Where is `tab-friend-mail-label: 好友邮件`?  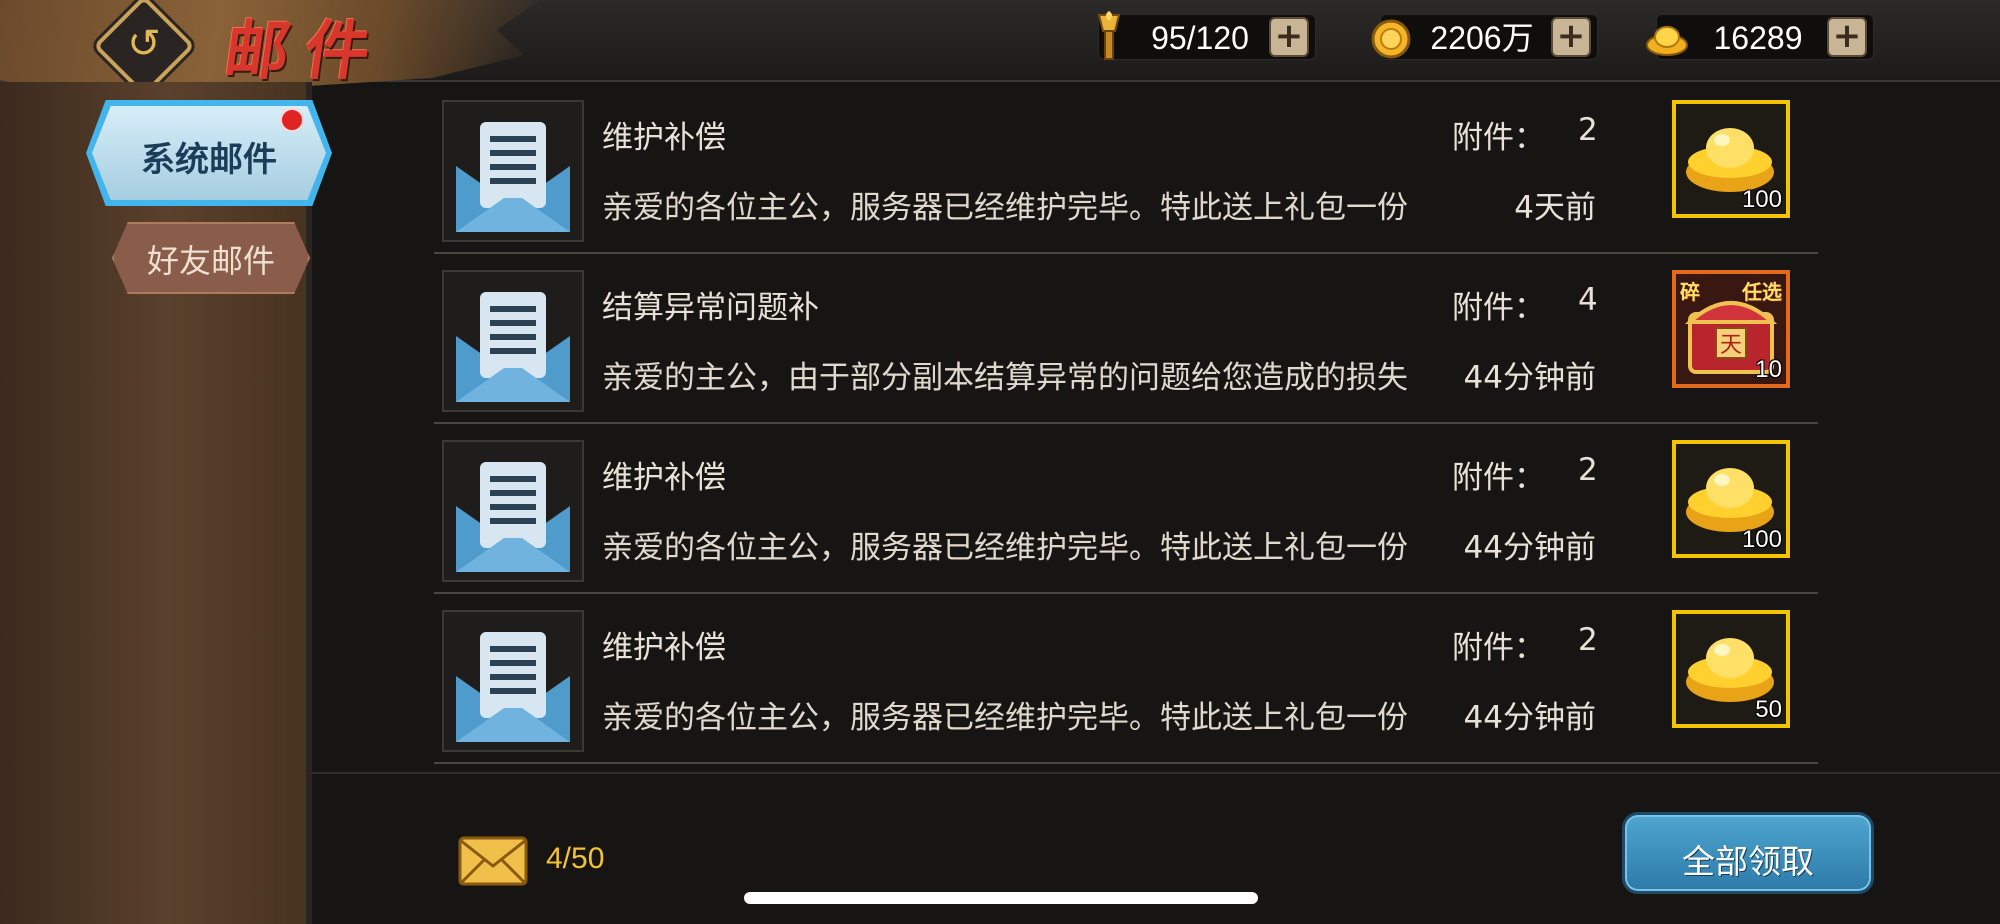
tab-friend-mail-label: 好友邮件 is located at coordinates (210, 261).